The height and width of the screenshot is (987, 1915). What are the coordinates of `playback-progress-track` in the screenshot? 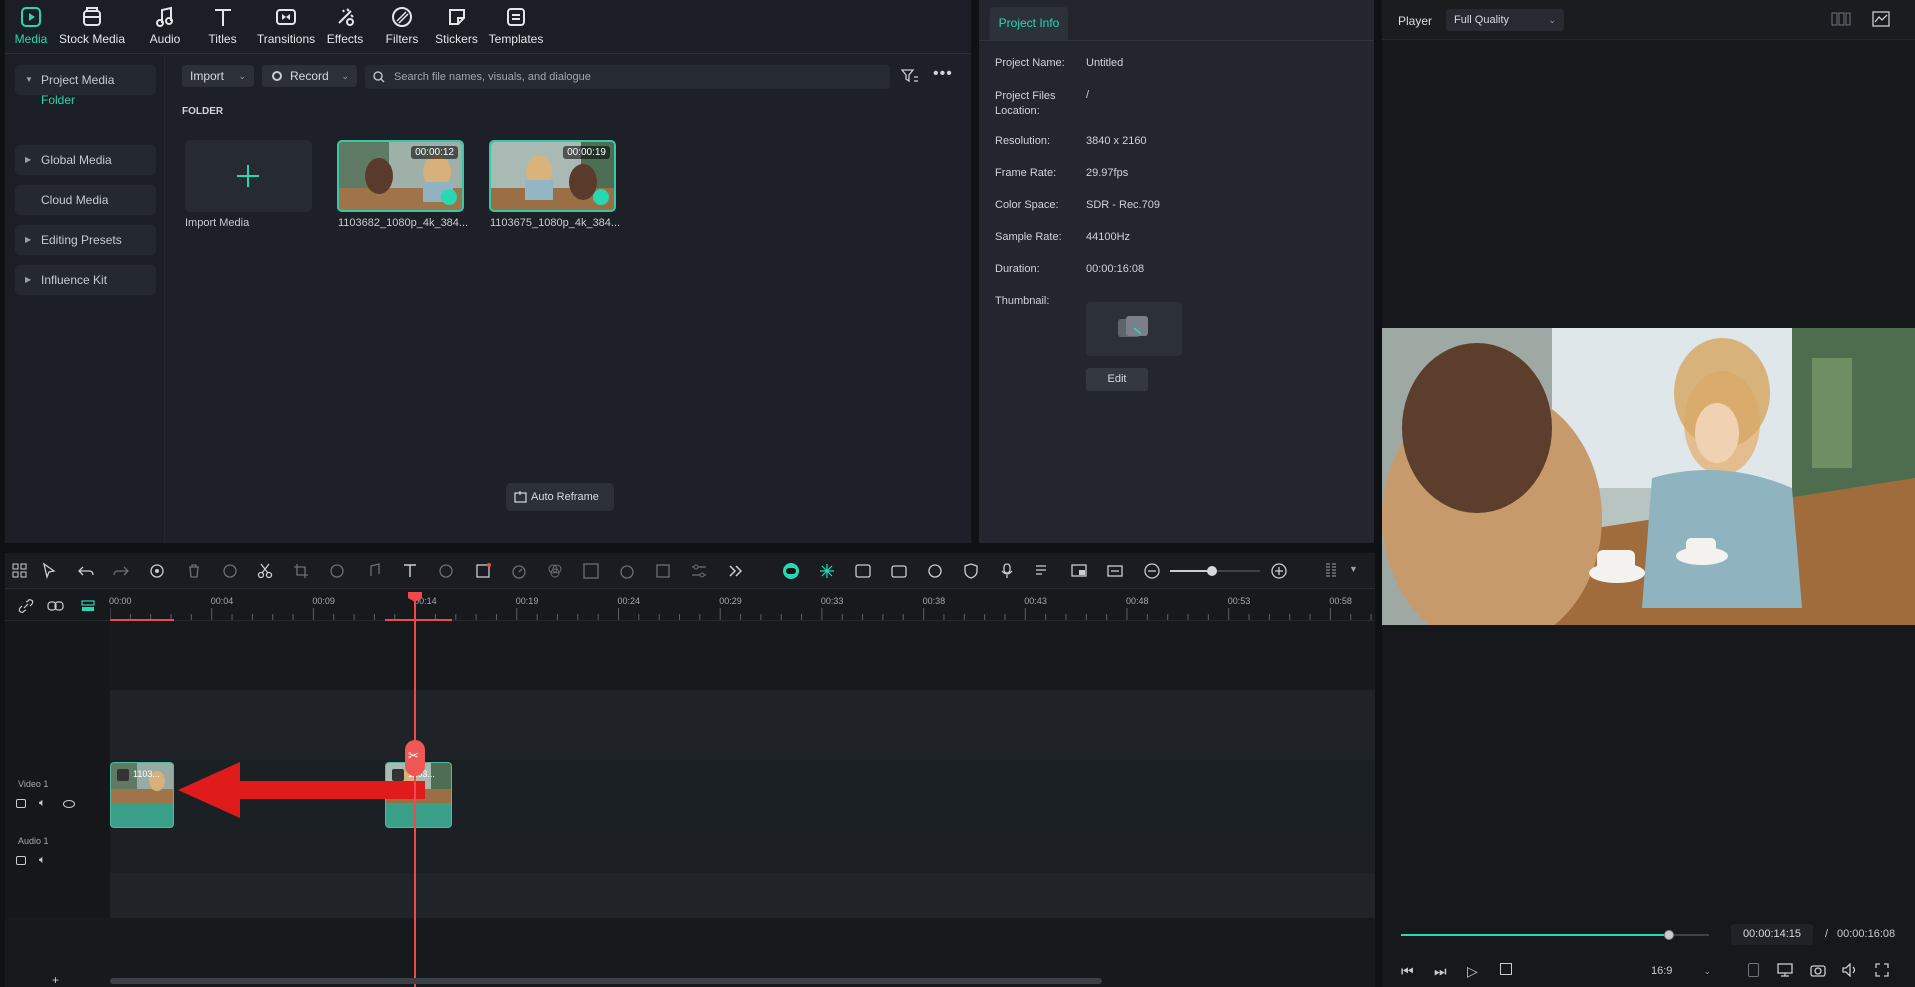 It's located at (1555, 935).